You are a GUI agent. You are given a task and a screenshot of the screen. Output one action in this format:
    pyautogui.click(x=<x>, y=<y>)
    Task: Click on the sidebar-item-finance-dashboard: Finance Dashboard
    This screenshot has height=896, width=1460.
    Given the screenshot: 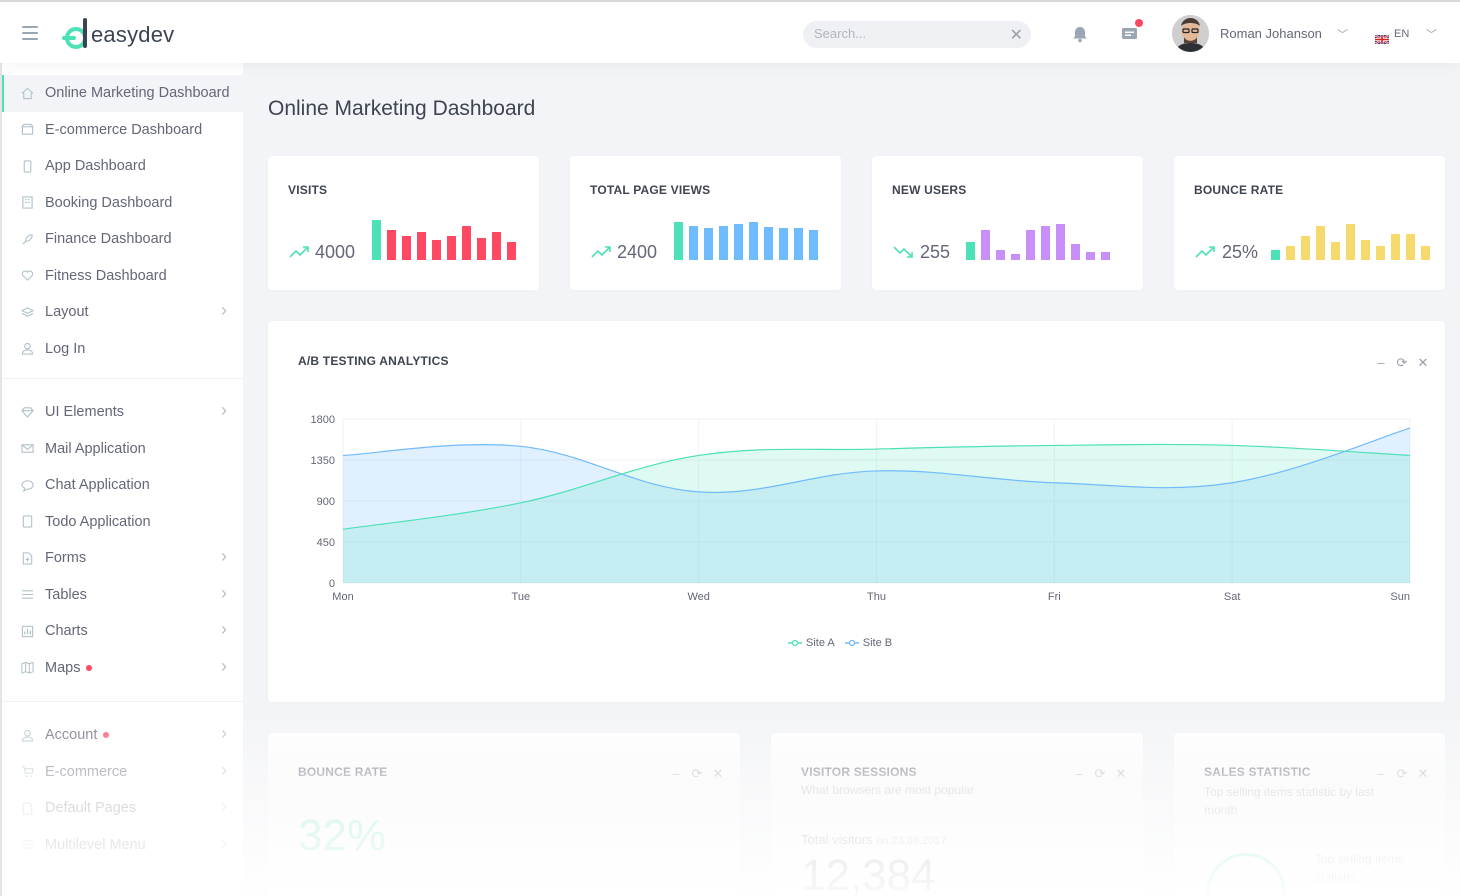 What is the action you would take?
    pyautogui.click(x=122, y=239)
    